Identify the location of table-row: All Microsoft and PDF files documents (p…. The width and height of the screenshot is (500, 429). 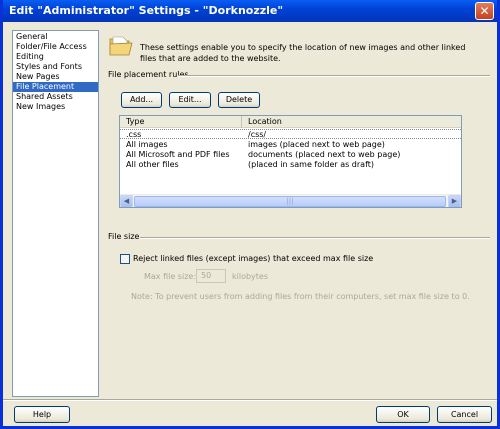
(290, 154).